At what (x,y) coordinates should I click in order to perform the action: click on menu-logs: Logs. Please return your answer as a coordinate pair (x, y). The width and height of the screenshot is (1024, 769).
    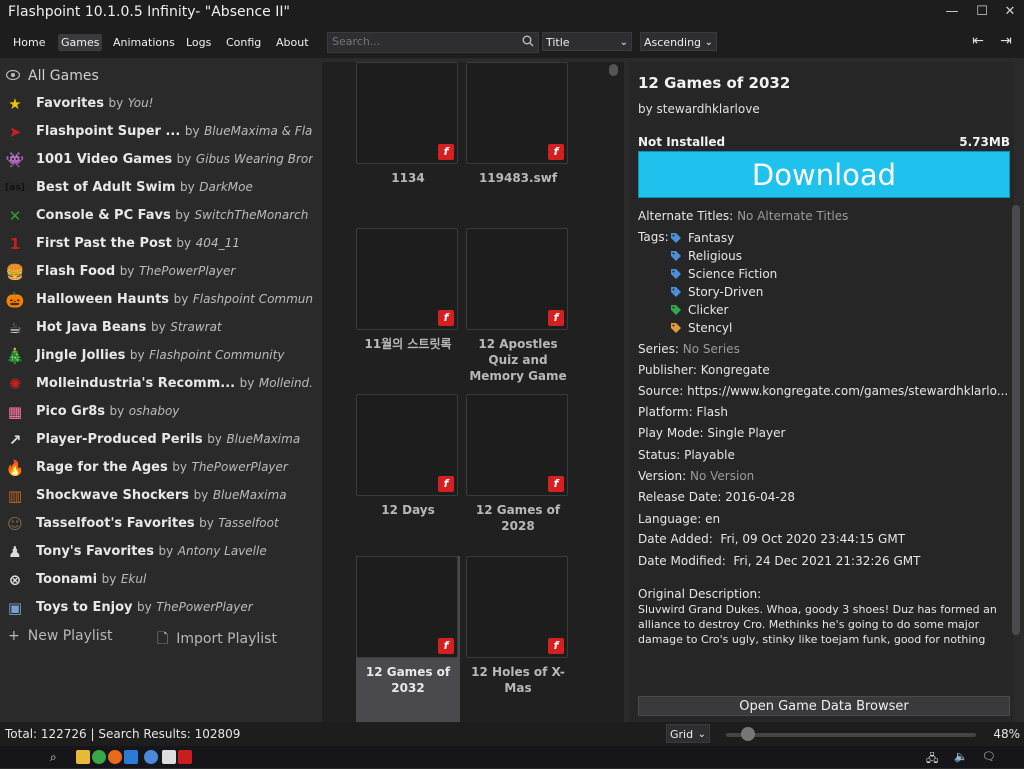
    Looking at the image, I should click on (198, 42).